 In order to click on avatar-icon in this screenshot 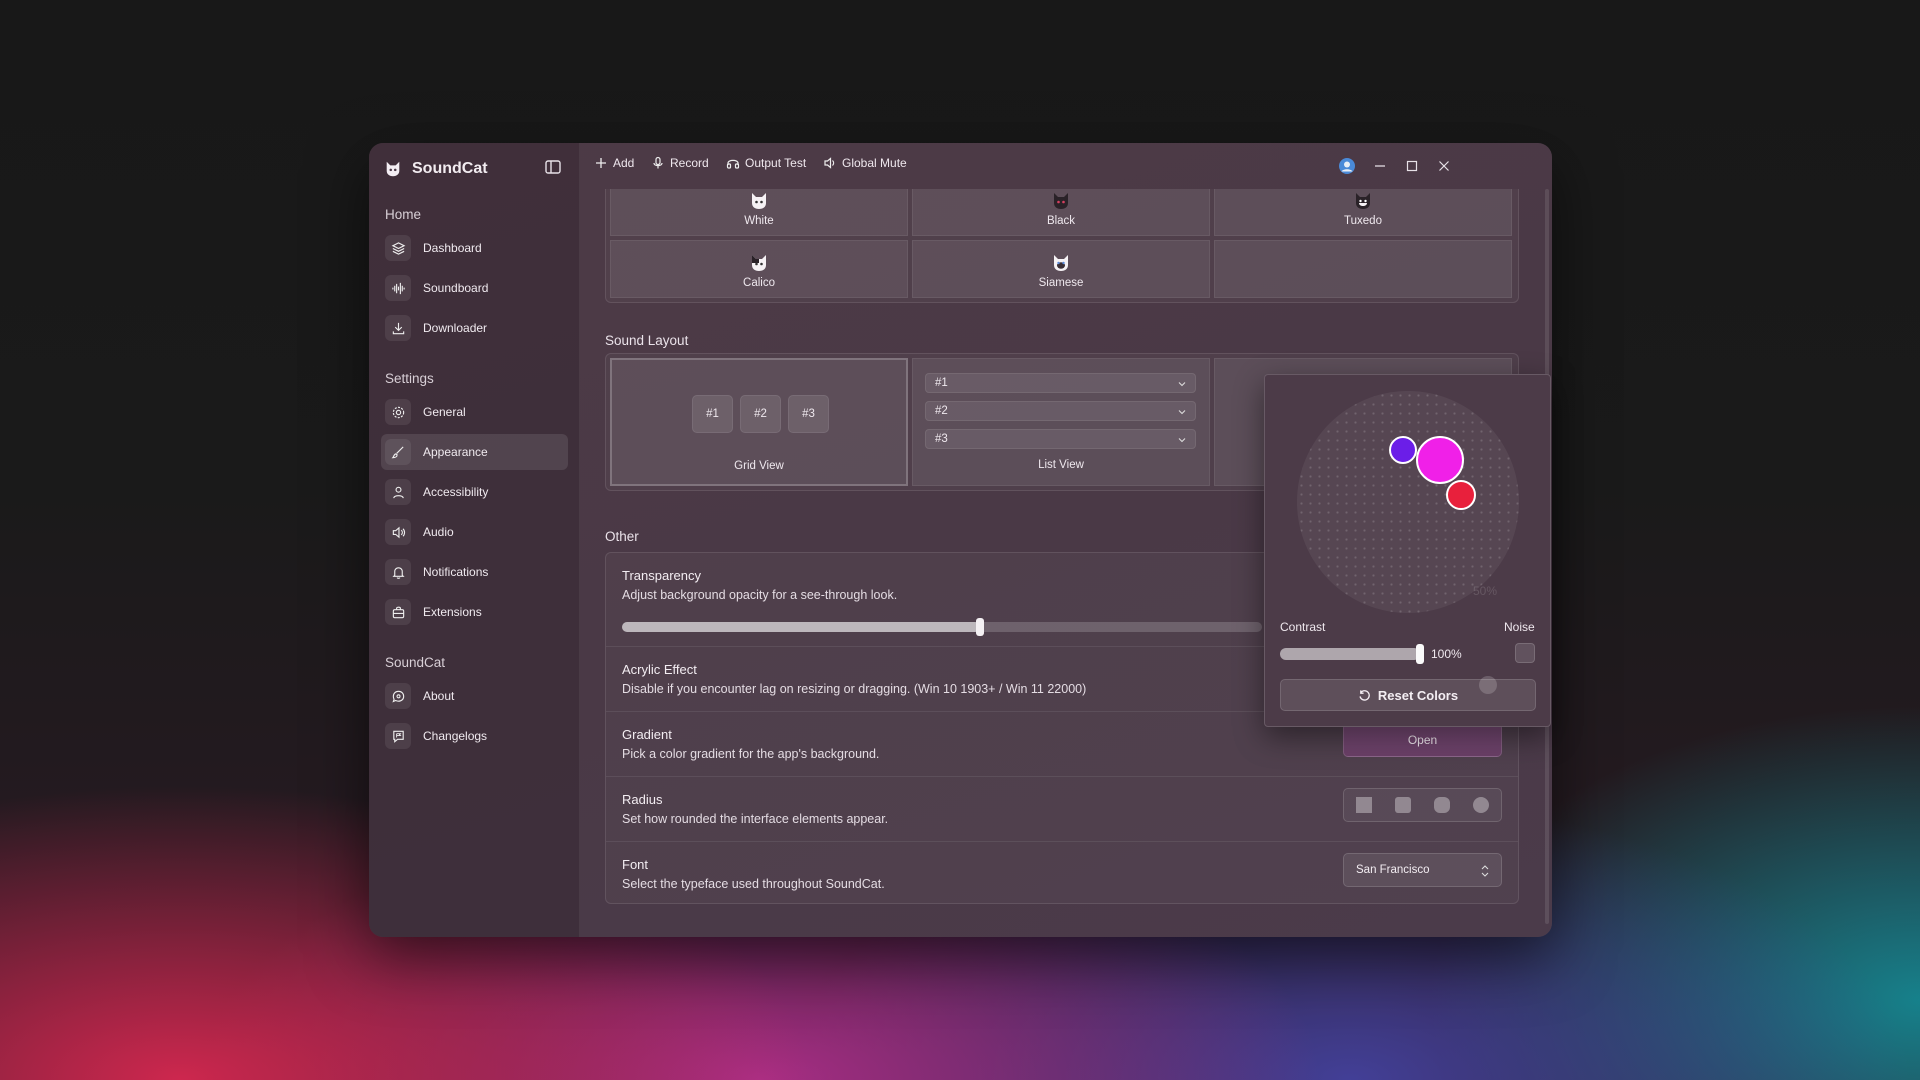, I will do `click(1347, 166)`.